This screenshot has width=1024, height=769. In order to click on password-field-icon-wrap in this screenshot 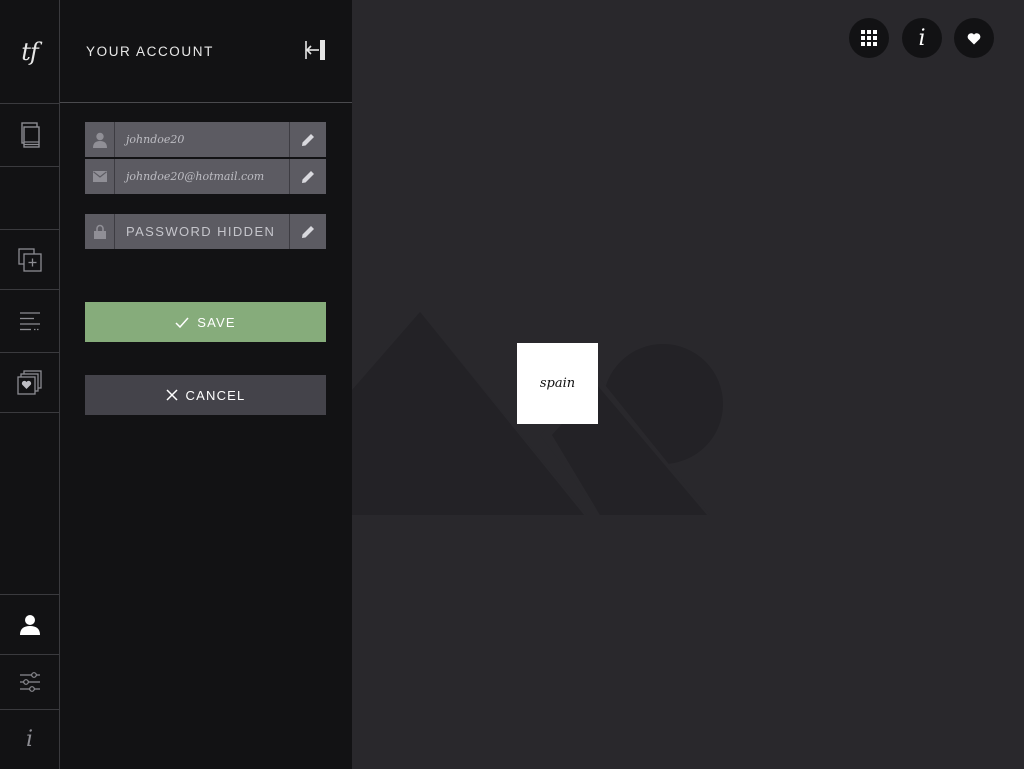, I will do `click(100, 231)`.